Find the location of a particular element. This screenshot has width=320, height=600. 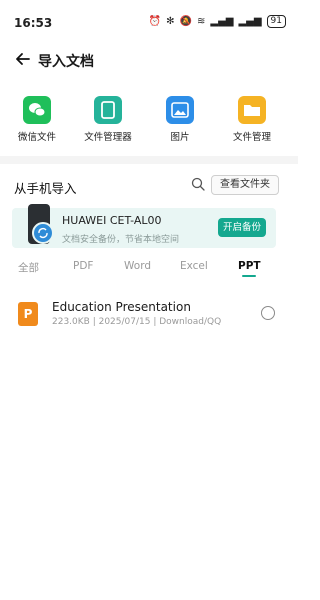

section-title: 从手机导入 is located at coordinates (45, 188).